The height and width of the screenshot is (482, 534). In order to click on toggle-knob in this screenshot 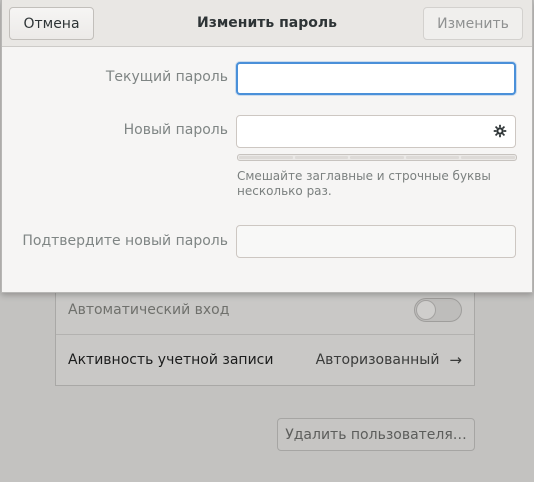, I will do `click(426, 309)`.